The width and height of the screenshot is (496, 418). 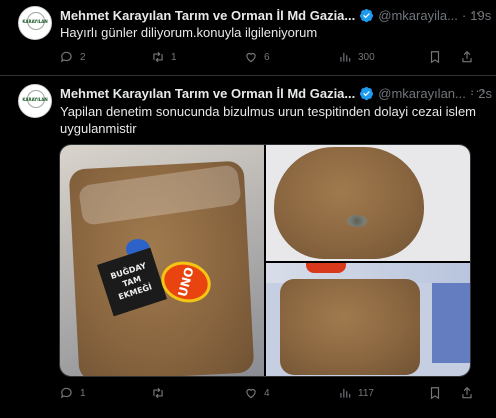 What do you see at coordinates (366, 57) in the screenshot?
I see `views-count: 300` at bounding box center [366, 57].